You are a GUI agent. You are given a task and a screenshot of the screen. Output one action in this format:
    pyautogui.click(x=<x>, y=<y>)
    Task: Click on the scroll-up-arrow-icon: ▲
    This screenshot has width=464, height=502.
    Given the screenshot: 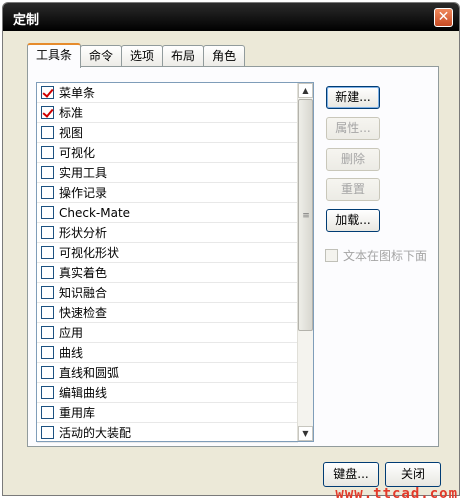 What is the action you would take?
    pyautogui.click(x=305, y=90)
    